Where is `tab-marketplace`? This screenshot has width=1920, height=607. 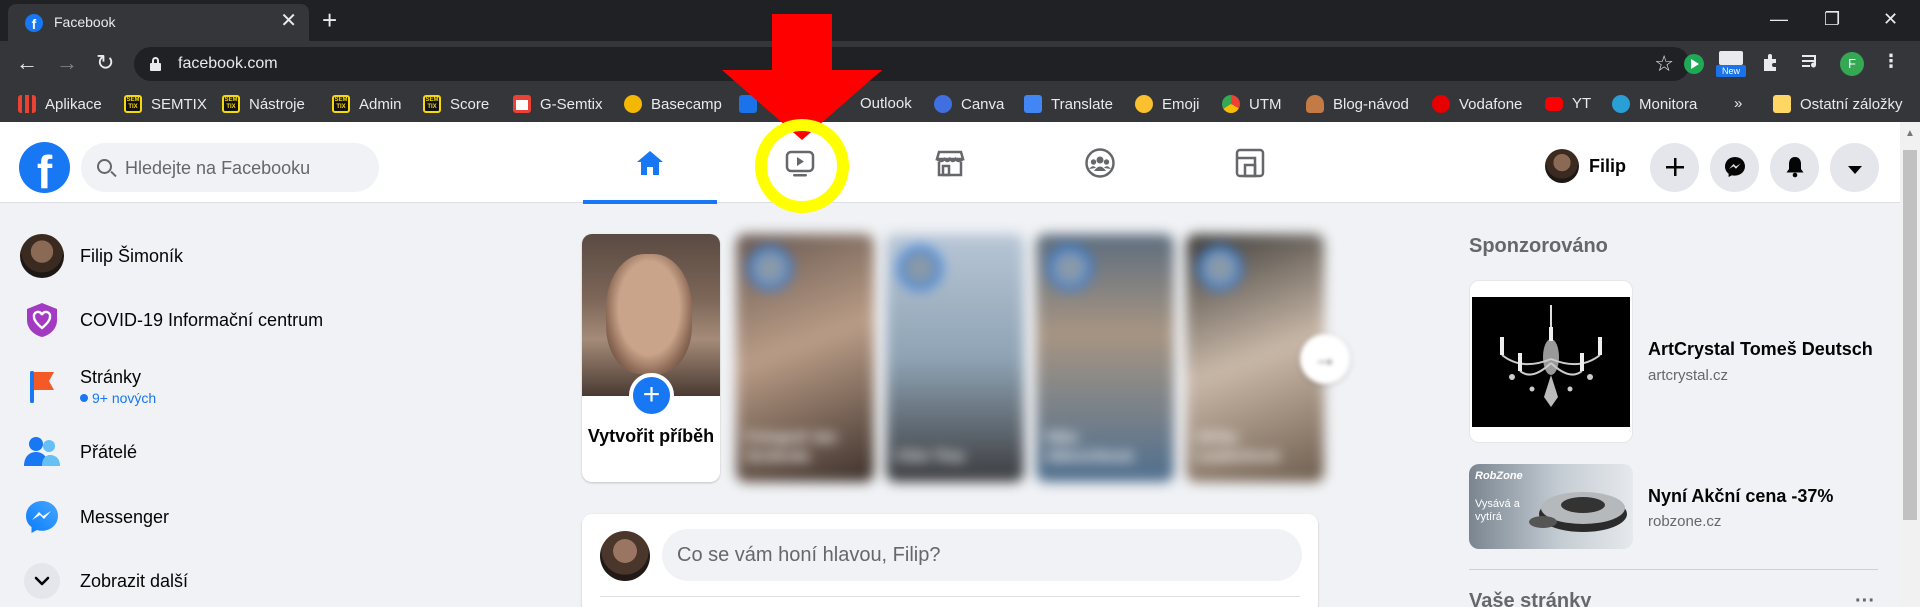
tab-marketplace is located at coordinates (950, 162).